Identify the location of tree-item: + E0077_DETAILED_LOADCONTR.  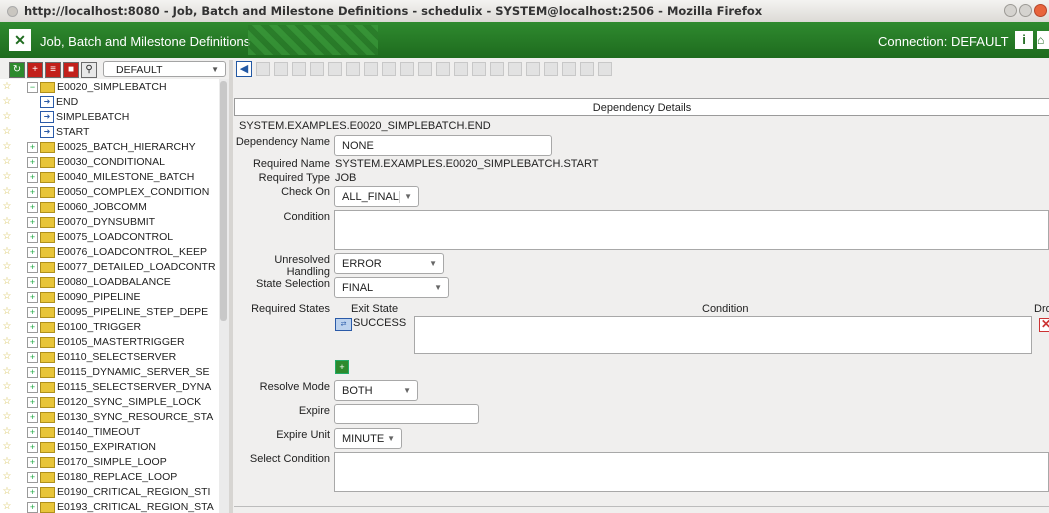
(121, 267).